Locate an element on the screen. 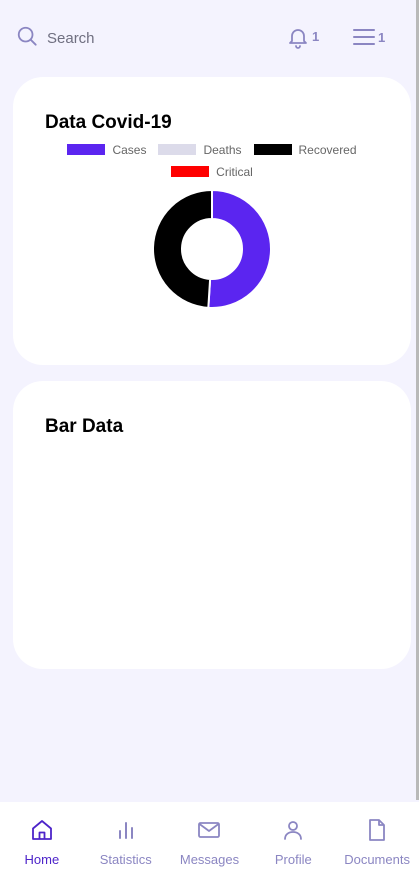 Image resolution: width=419 pixels, height=873 pixels. hamburger-menu-icon is located at coordinates (364, 39).